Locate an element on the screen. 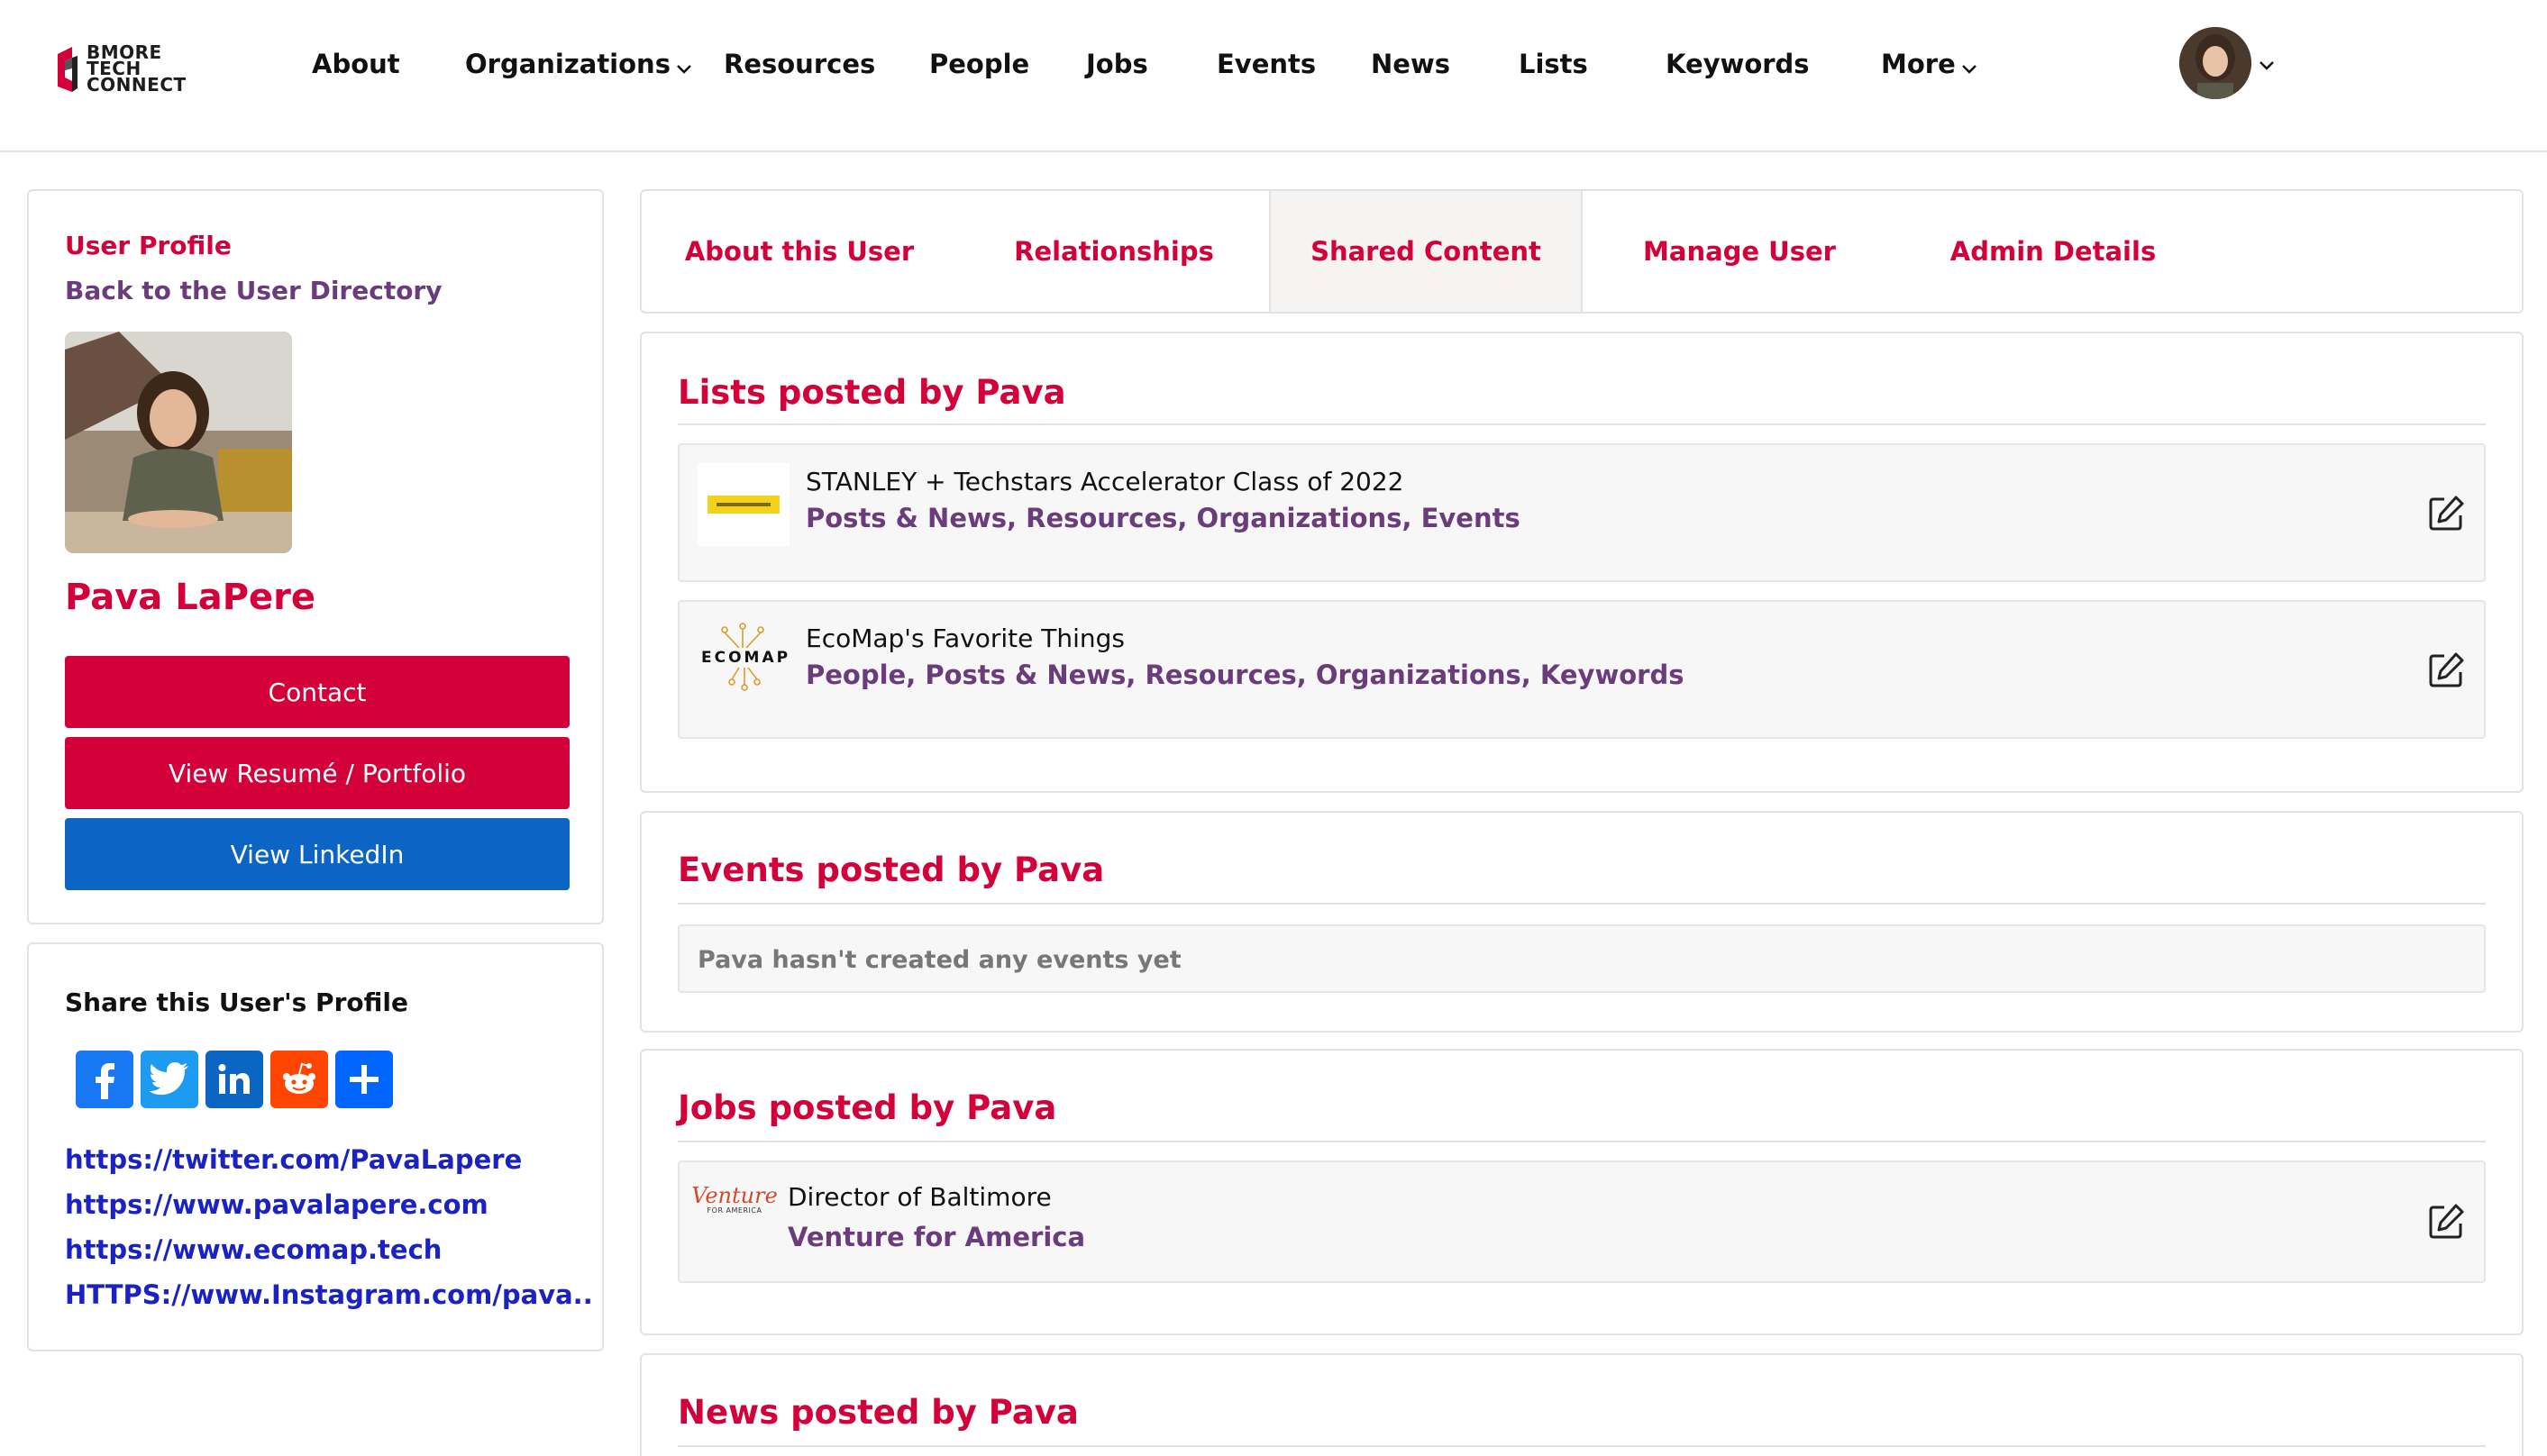 This screenshot has height=1456, width=2547. nav-about: About is located at coordinates (356, 64).